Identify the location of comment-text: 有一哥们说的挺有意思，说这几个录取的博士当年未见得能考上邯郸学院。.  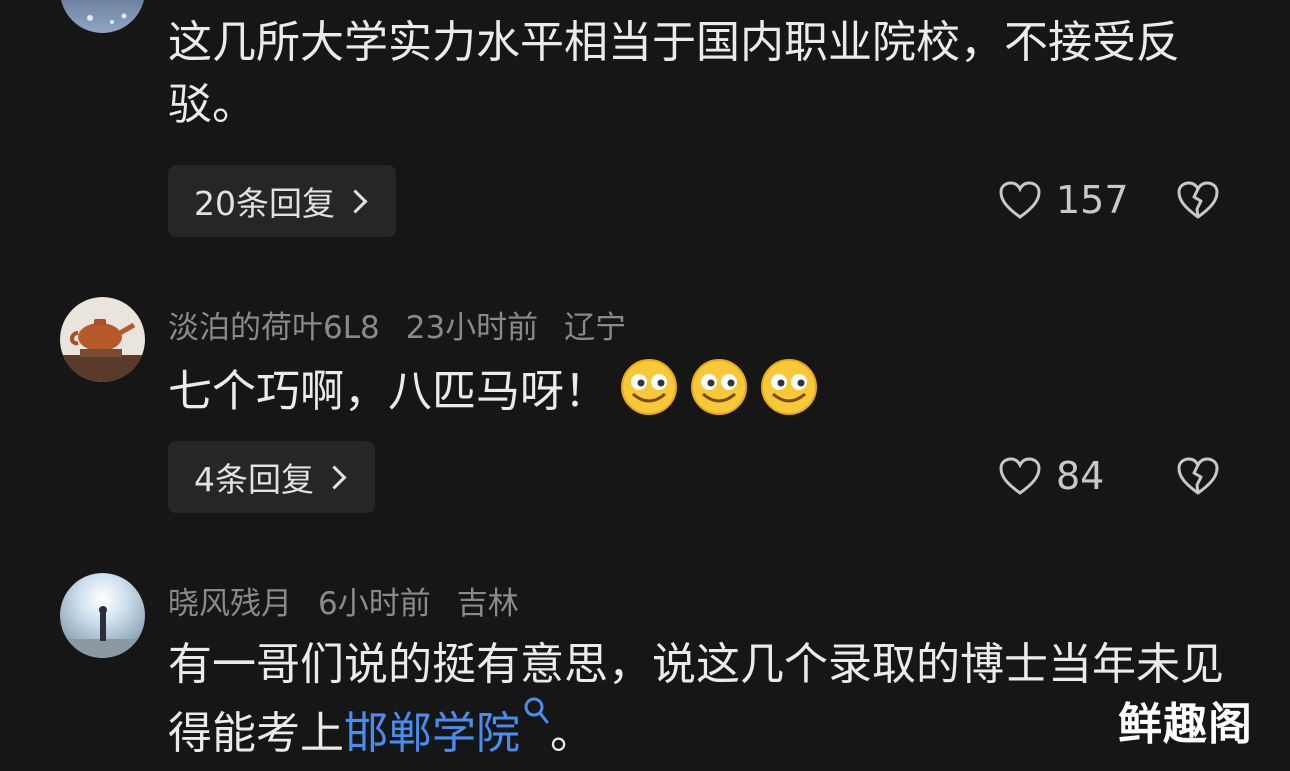
(703, 699).